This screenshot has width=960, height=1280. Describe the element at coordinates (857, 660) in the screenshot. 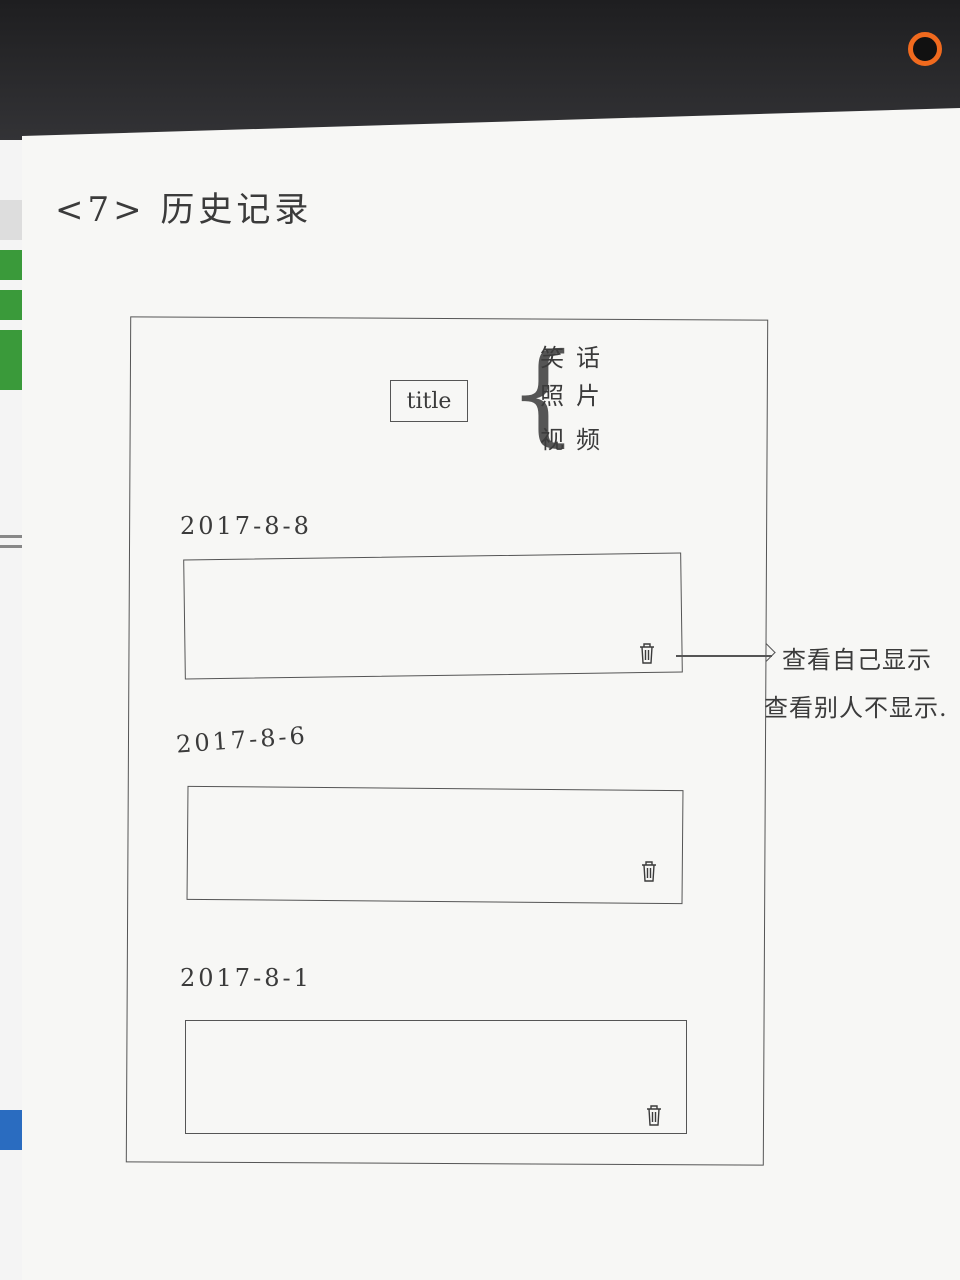

I see `annotation-line-own: 查看自己显示` at that location.